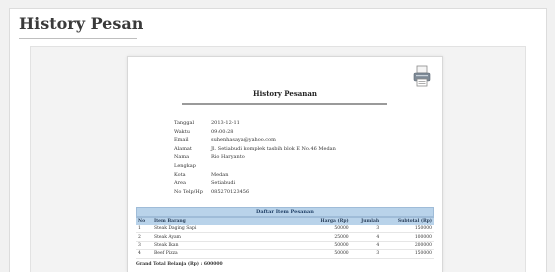  What do you see at coordinates (181, 140) in the screenshot?
I see `info-label: Email` at bounding box center [181, 140].